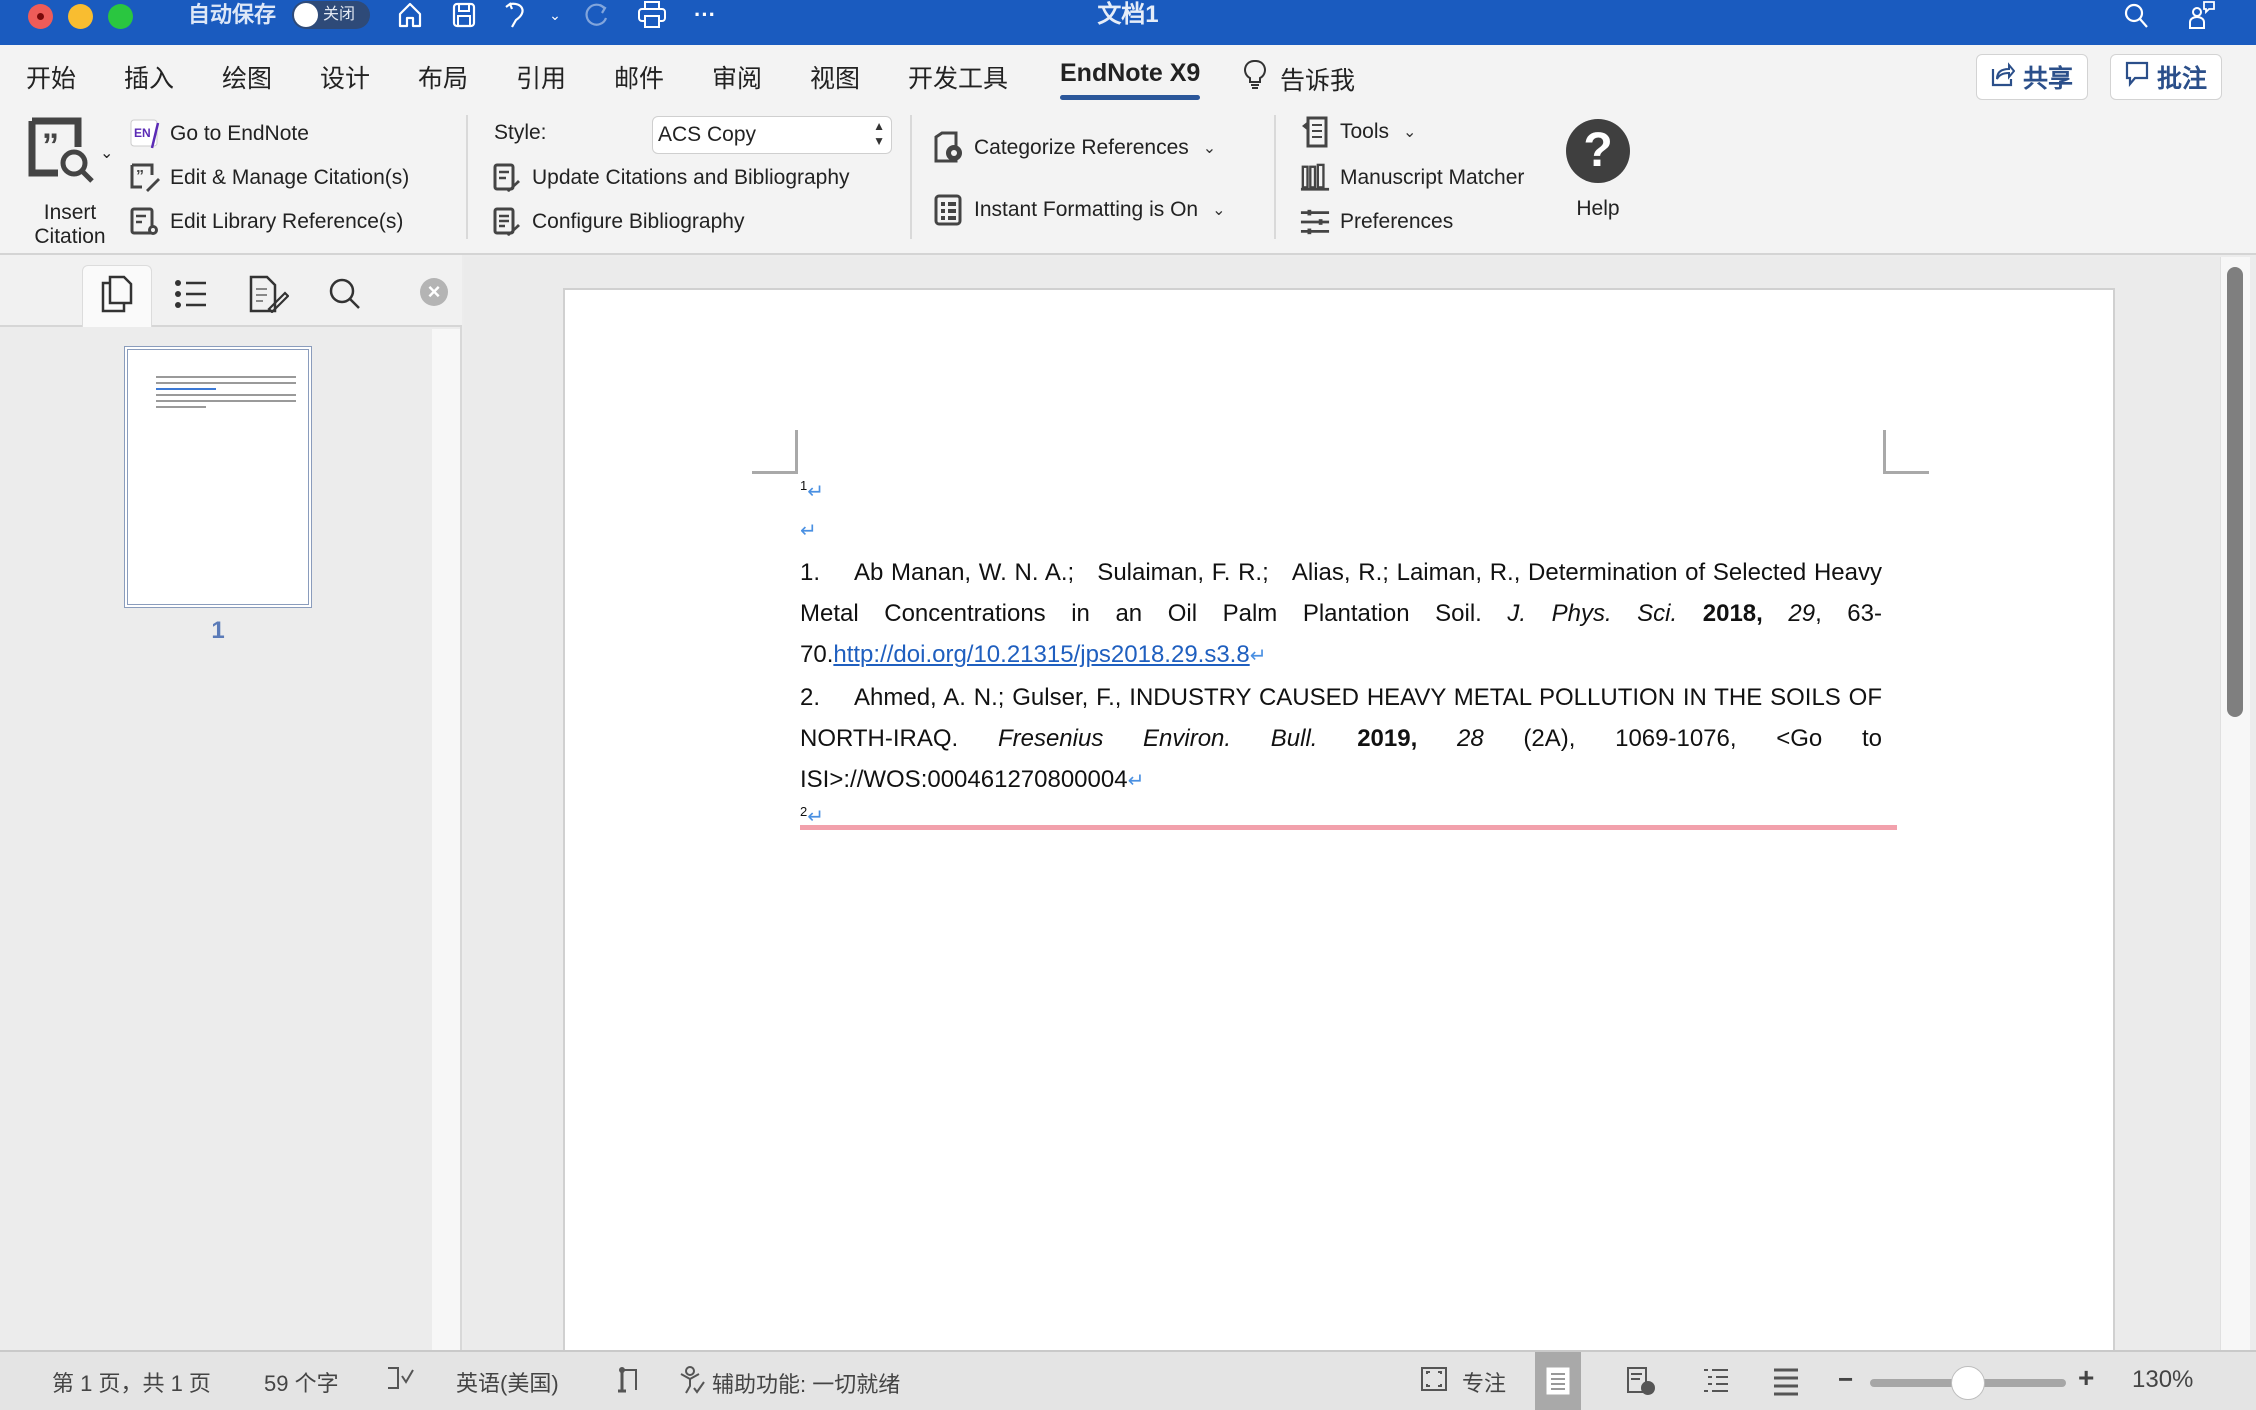  What do you see at coordinates (51, 77) in the screenshot?
I see `tab-home: 开始` at bounding box center [51, 77].